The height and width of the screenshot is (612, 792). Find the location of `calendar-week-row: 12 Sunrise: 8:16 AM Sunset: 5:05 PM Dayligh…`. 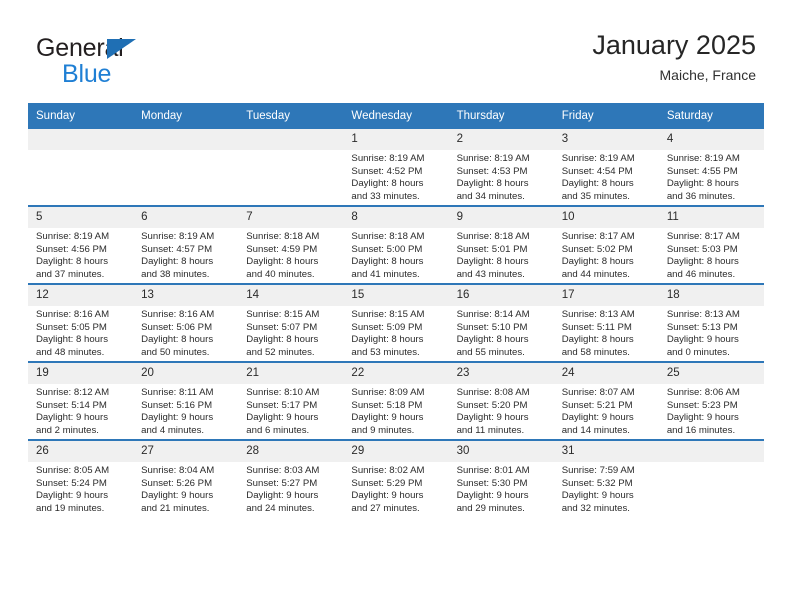

calendar-week-row: 12 Sunrise: 8:16 AM Sunset: 5:05 PM Dayligh… is located at coordinates (396, 322).